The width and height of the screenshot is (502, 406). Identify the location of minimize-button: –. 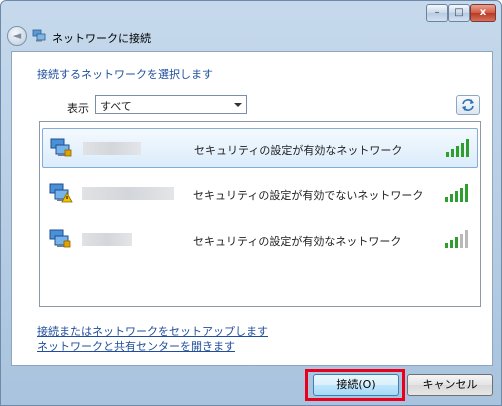
(437, 13).